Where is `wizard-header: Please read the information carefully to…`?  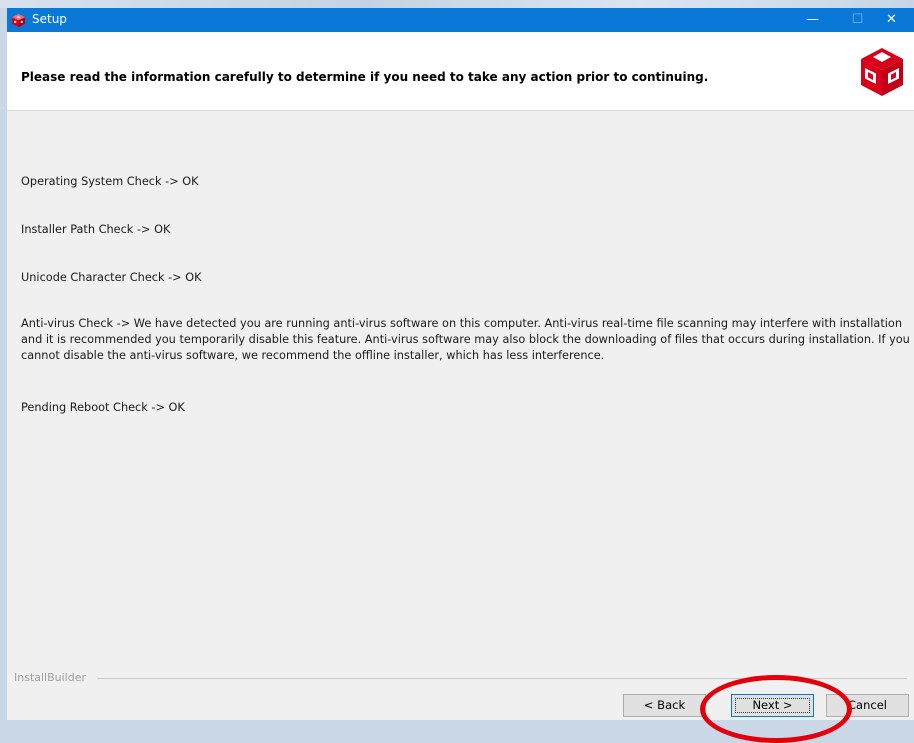
wizard-header: Please read the information carefully to… is located at coordinates (460, 71).